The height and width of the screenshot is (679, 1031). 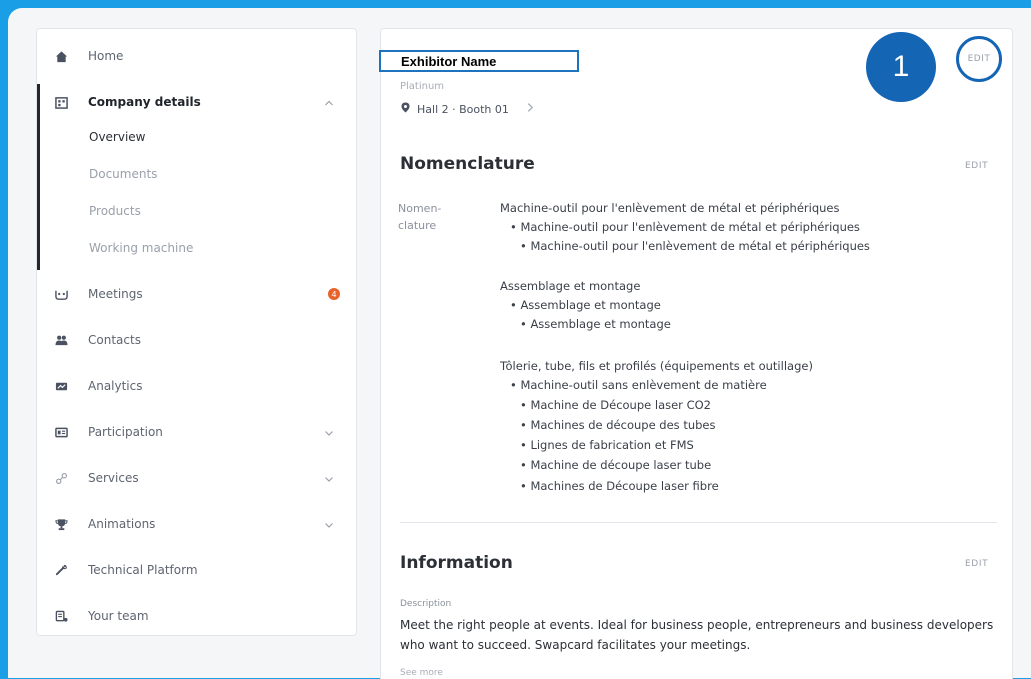 What do you see at coordinates (113, 478) in the screenshot?
I see `sidebar-item-label: Services` at bounding box center [113, 478].